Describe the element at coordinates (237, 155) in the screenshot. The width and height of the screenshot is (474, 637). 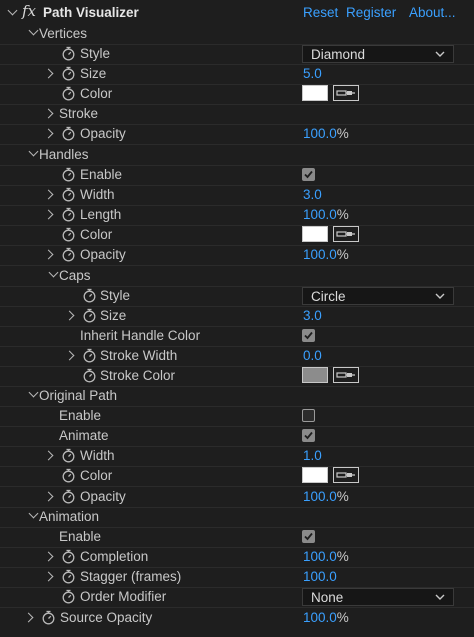
I see `group-handles: Handles` at that location.